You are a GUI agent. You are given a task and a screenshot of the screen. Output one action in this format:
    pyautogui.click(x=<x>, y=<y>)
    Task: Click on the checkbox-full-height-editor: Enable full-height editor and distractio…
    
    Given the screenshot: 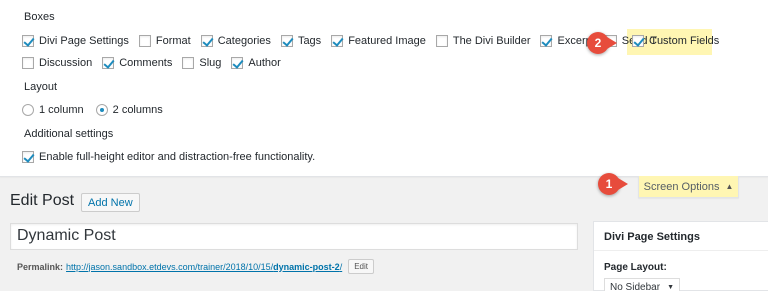 What is the action you would take?
    pyautogui.click(x=168, y=157)
    